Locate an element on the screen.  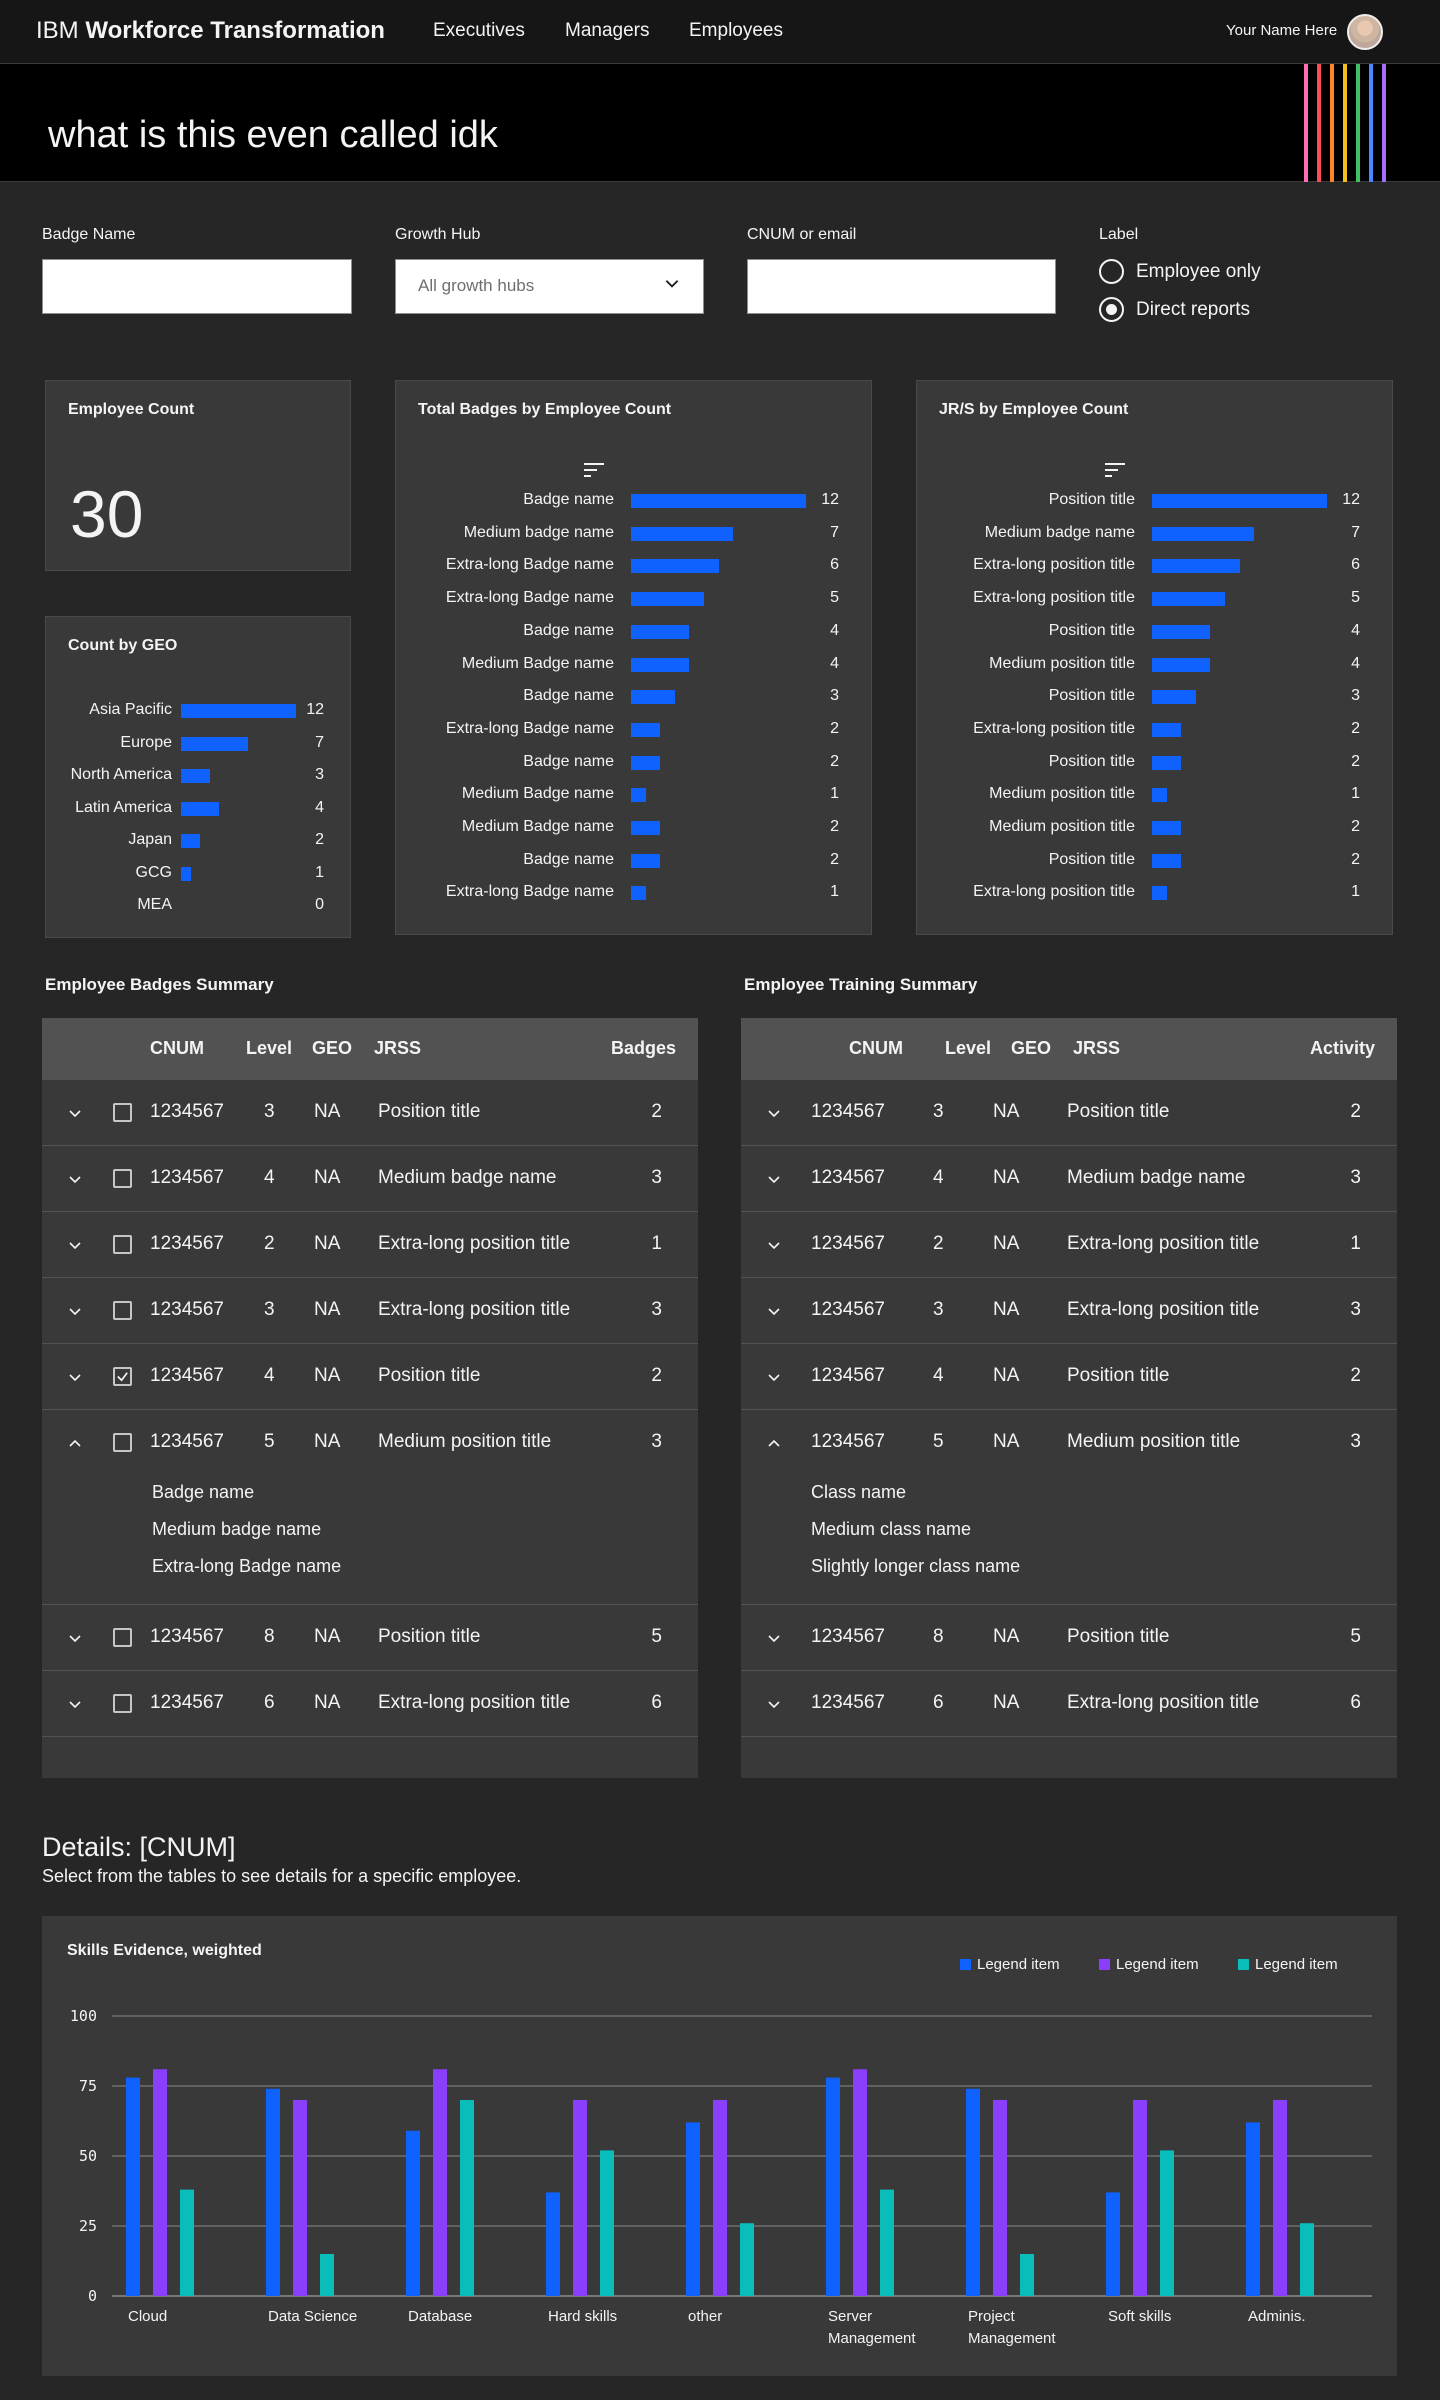
radio-employee-only: Employee only is located at coordinates (1180, 271).